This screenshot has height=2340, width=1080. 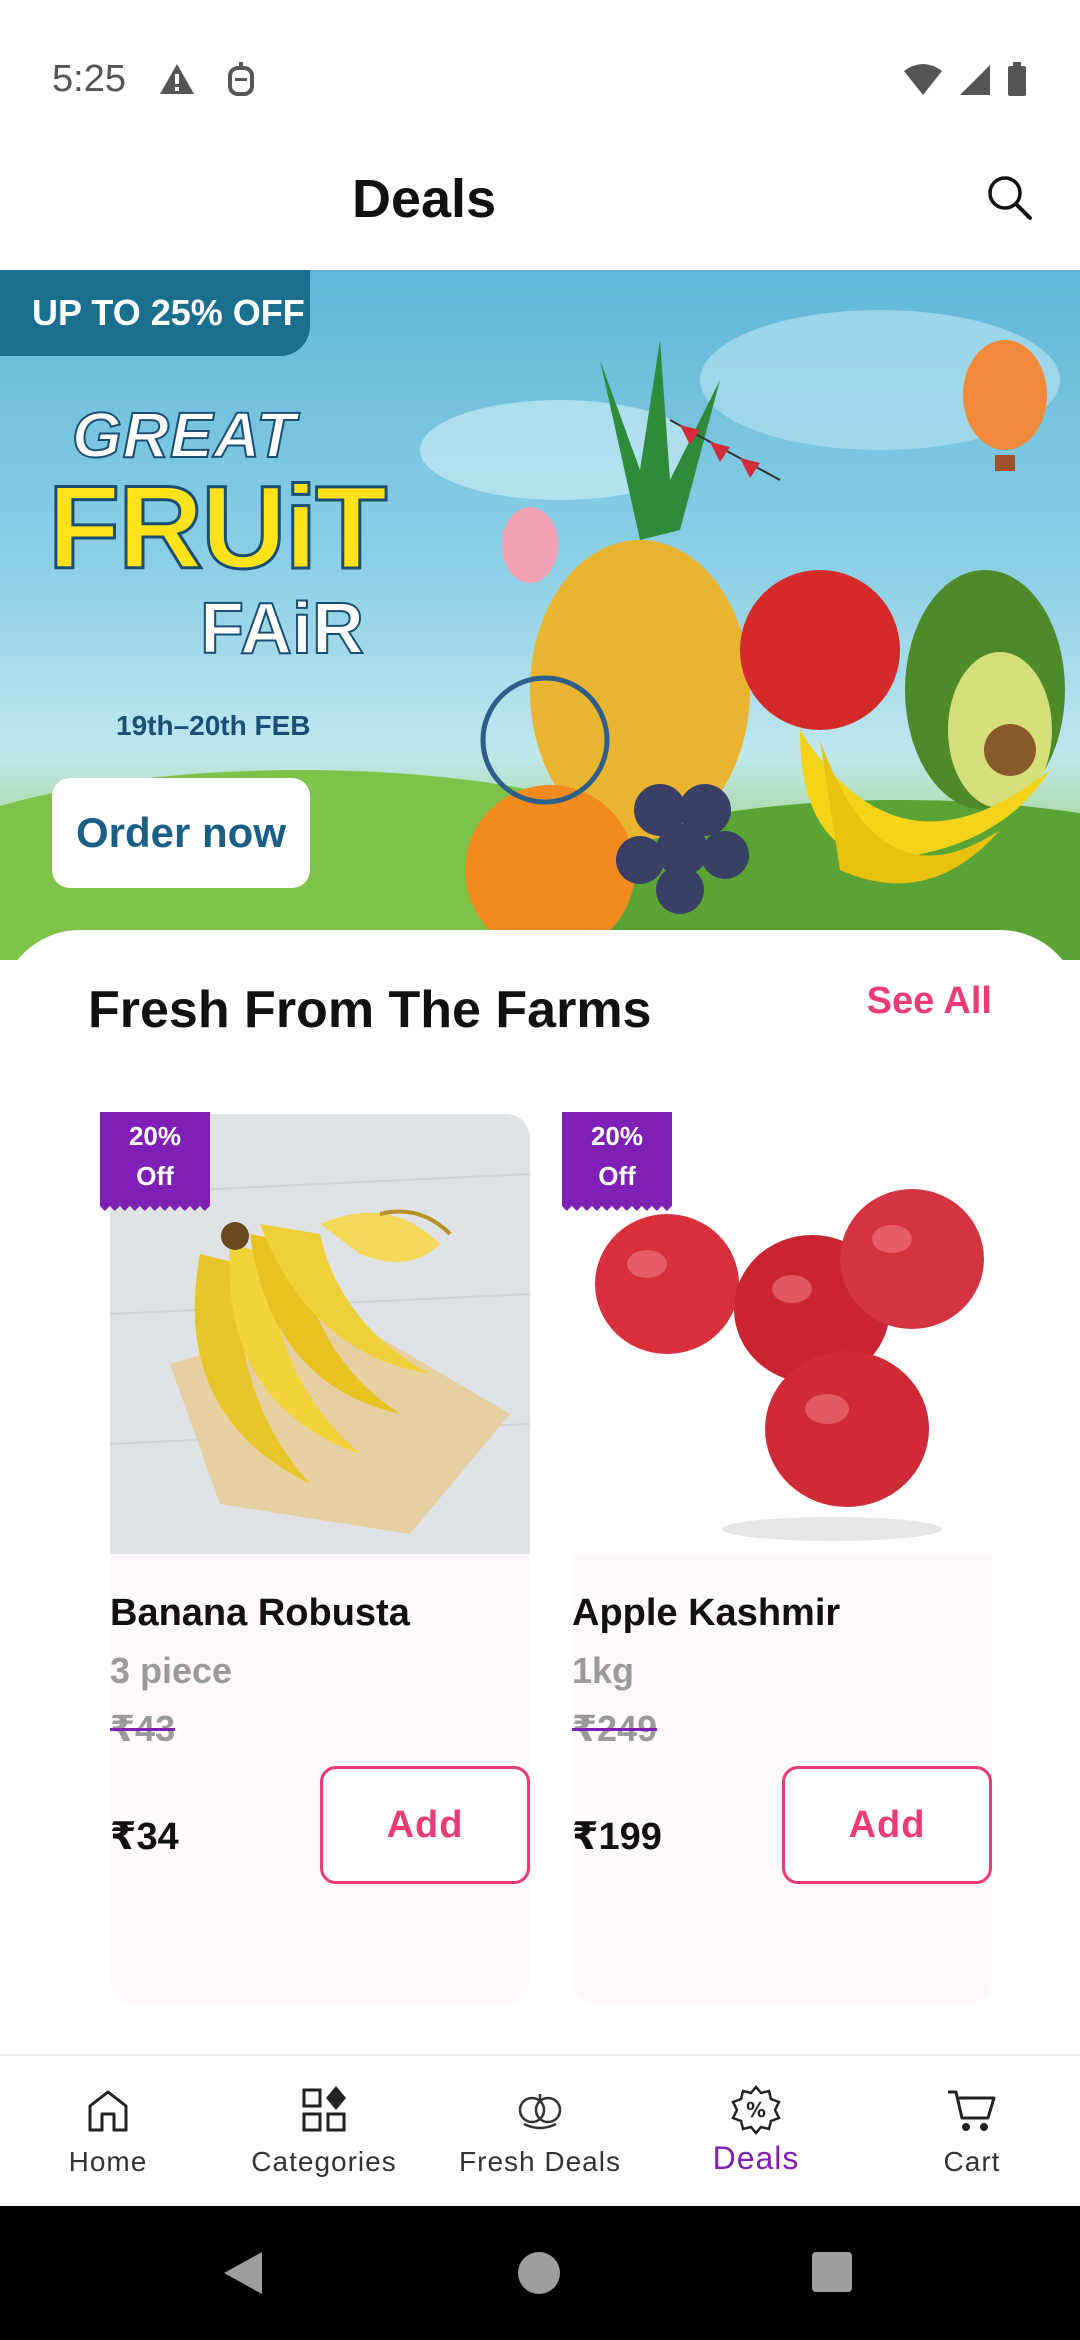 I want to click on nav-item-categories: Categories, so click(x=324, y=2132).